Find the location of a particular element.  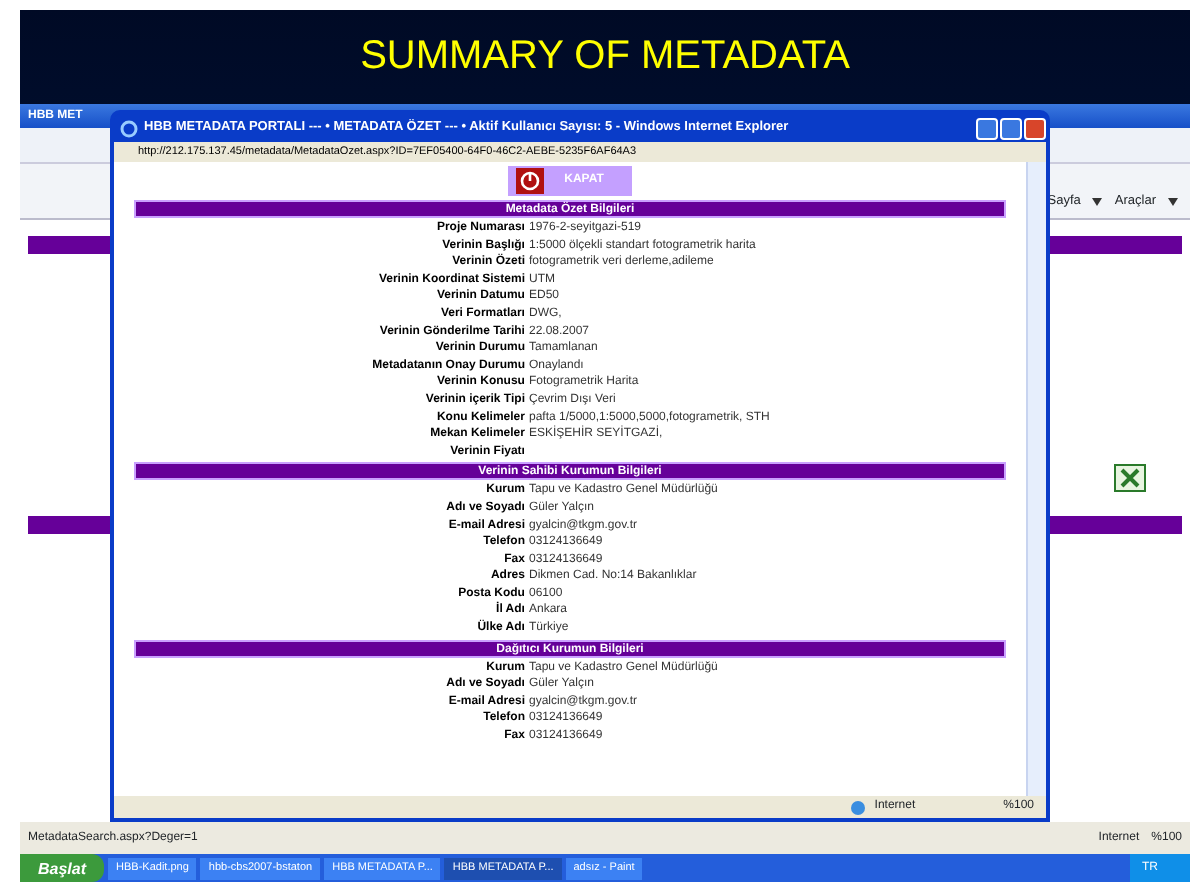

close-button is located at coordinates (1035, 128).